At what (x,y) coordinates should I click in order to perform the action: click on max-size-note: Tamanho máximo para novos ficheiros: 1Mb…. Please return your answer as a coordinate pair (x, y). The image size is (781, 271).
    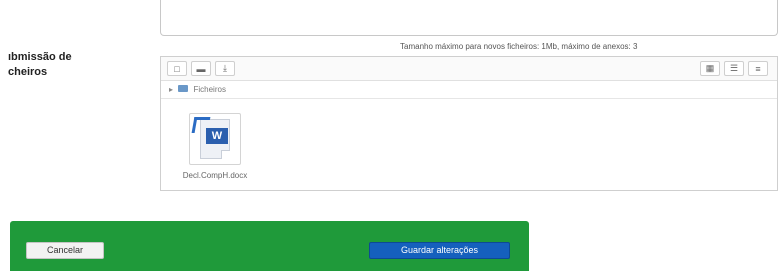
    Looking at the image, I should click on (519, 46).